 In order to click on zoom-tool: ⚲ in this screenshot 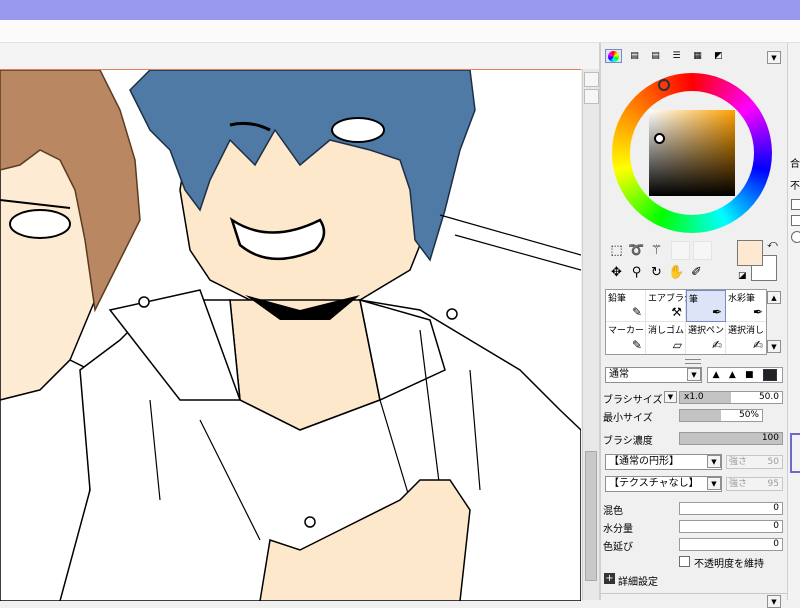, I will do `click(636, 272)`.